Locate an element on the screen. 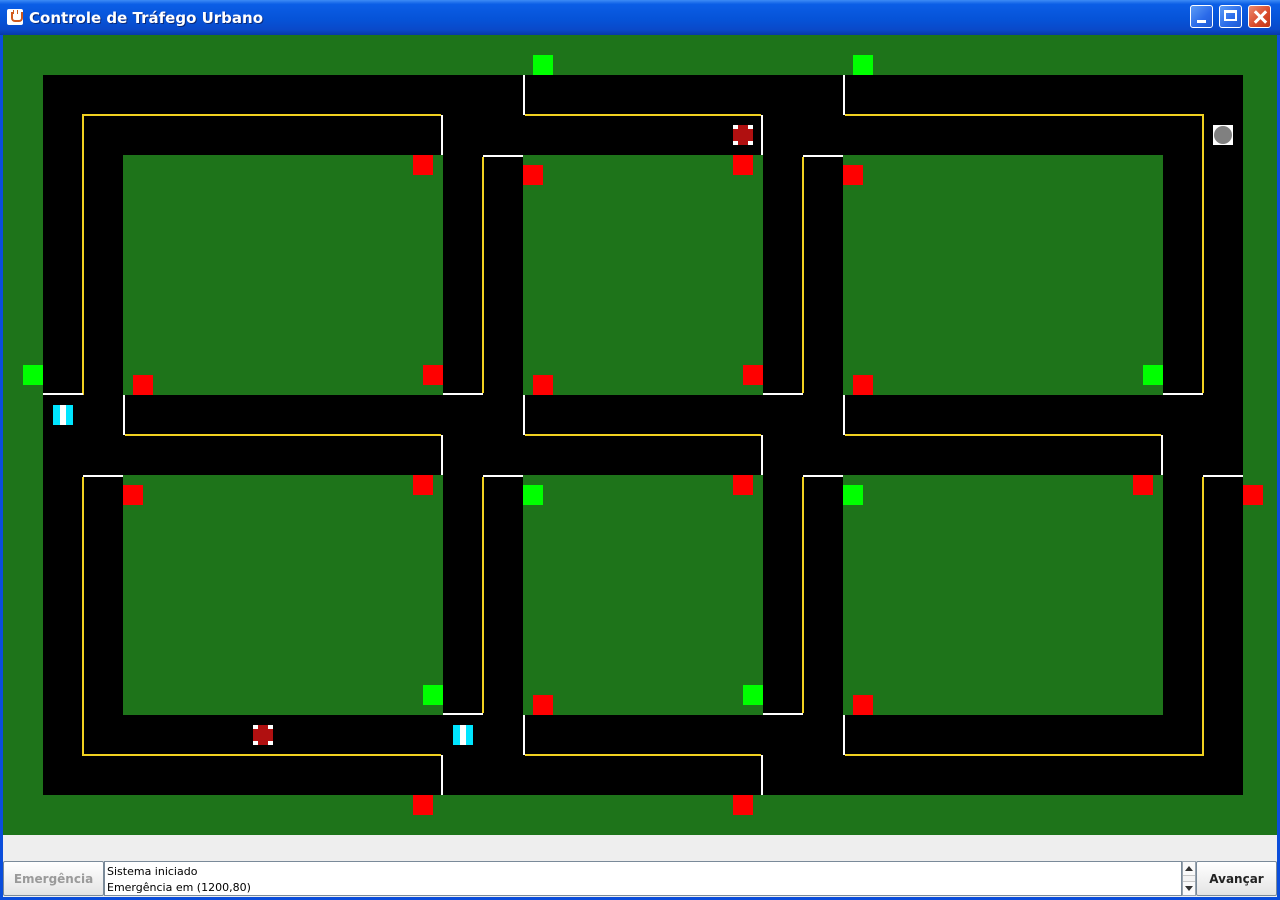  scroll-up-arrow-icon is located at coordinates (1189, 869).